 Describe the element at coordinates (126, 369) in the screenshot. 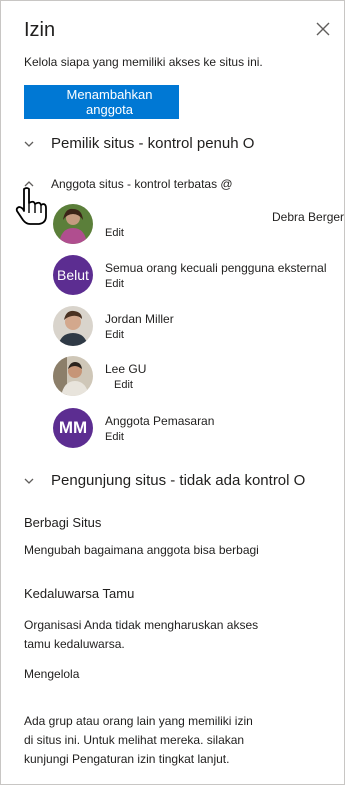

I see `member-name: Lee GU` at that location.